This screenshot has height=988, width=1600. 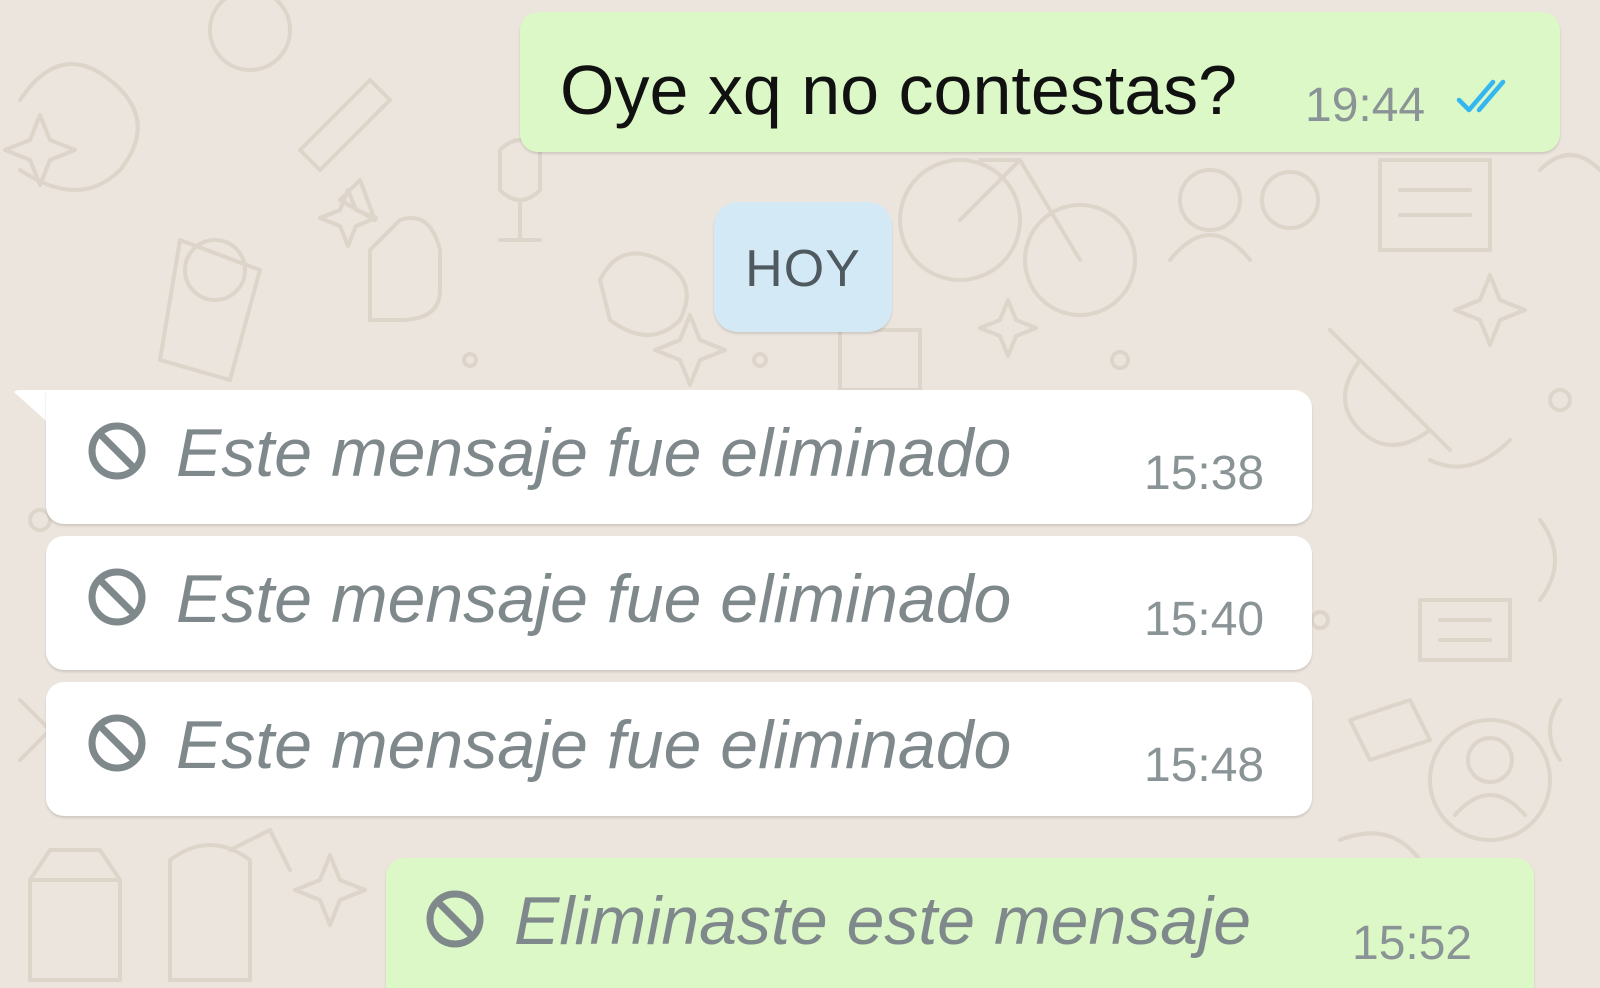 I want to click on double-check-icon, so click(x=1481, y=96).